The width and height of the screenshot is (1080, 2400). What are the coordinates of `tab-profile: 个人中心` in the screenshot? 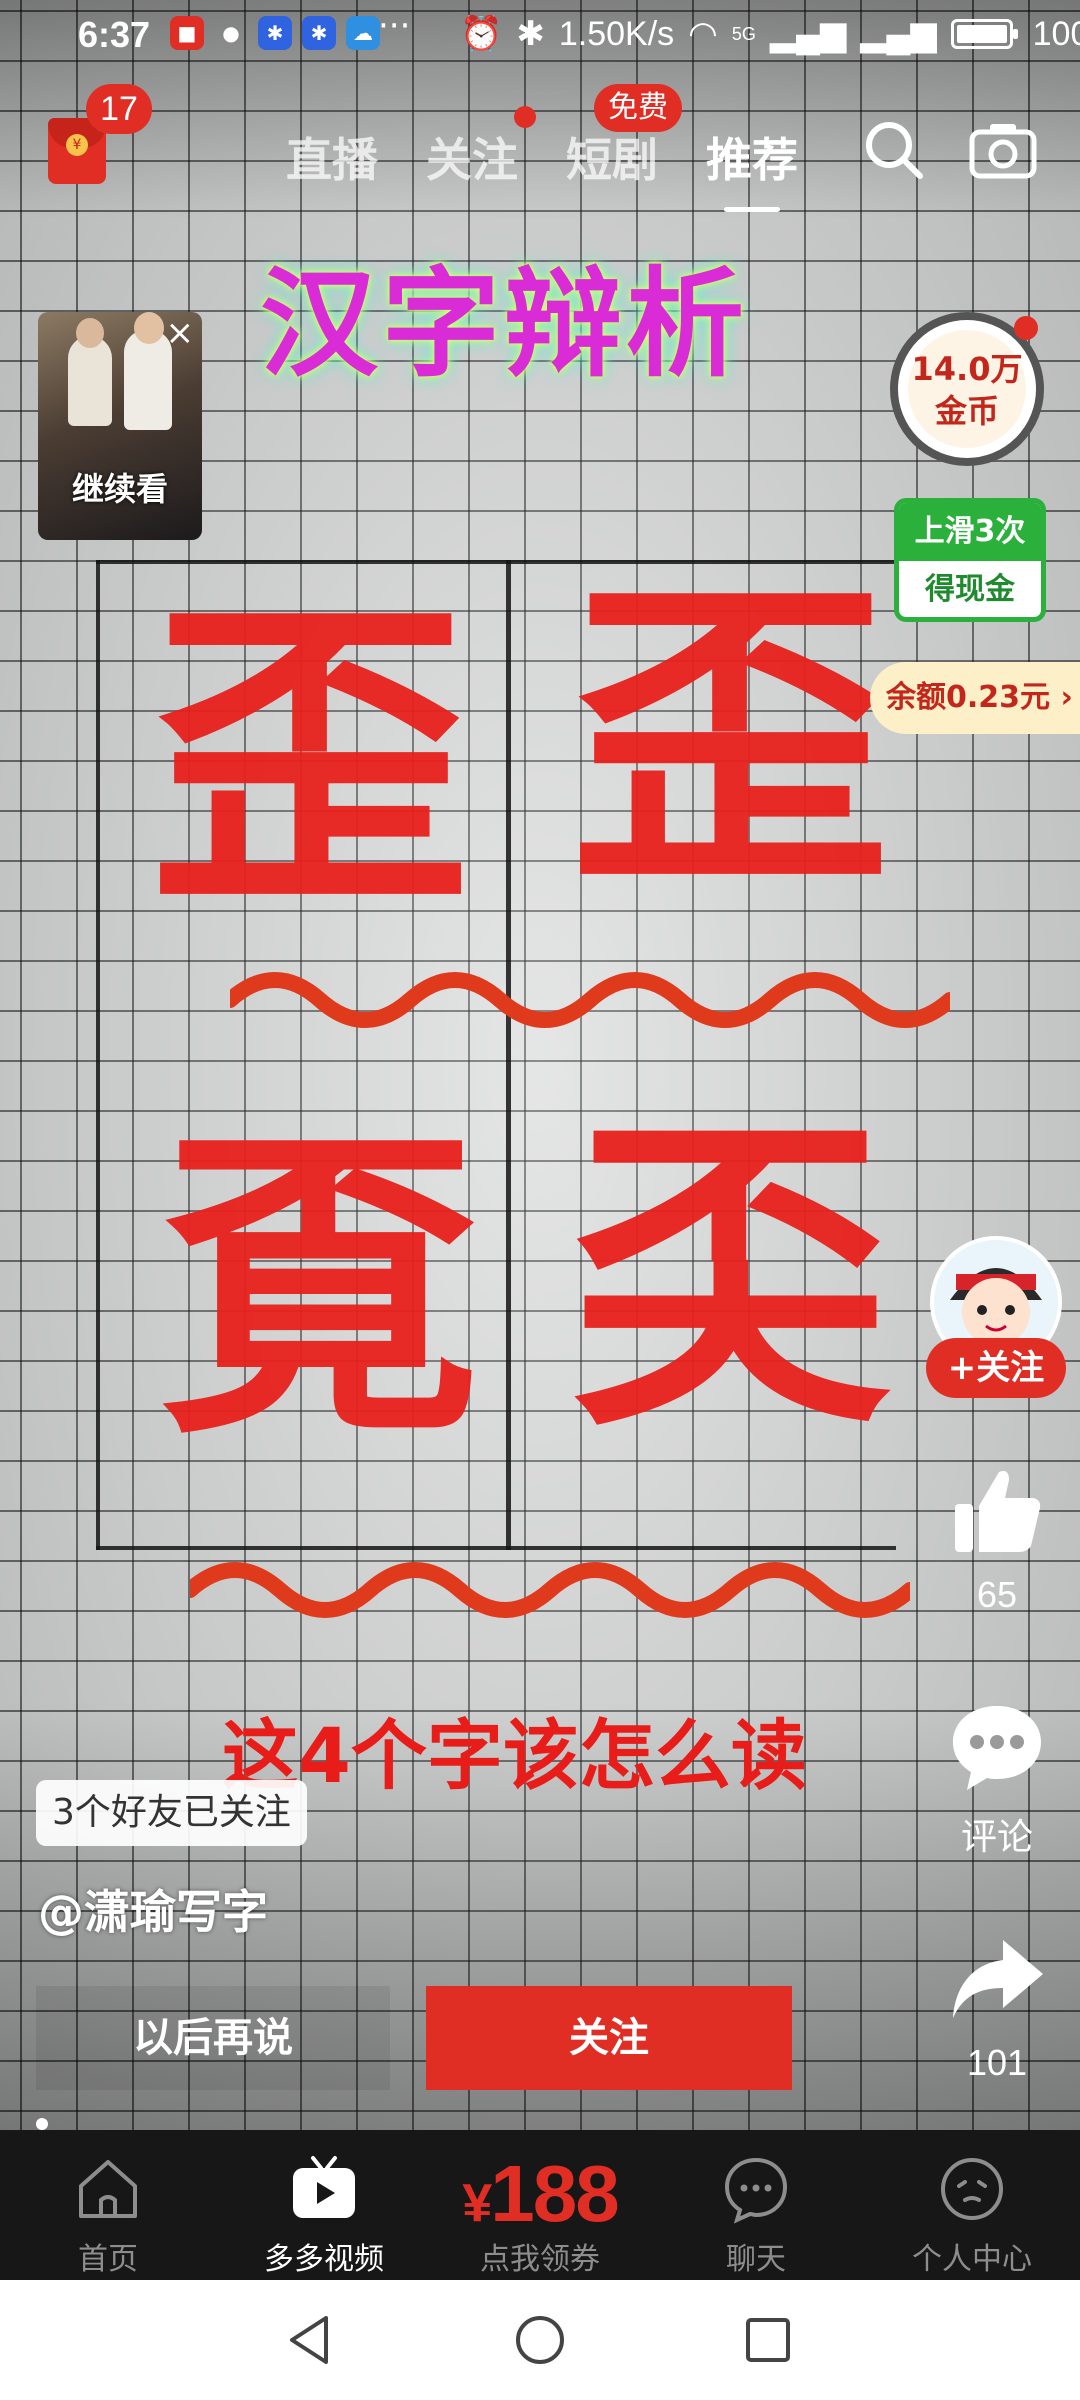 It's located at (972, 2205).